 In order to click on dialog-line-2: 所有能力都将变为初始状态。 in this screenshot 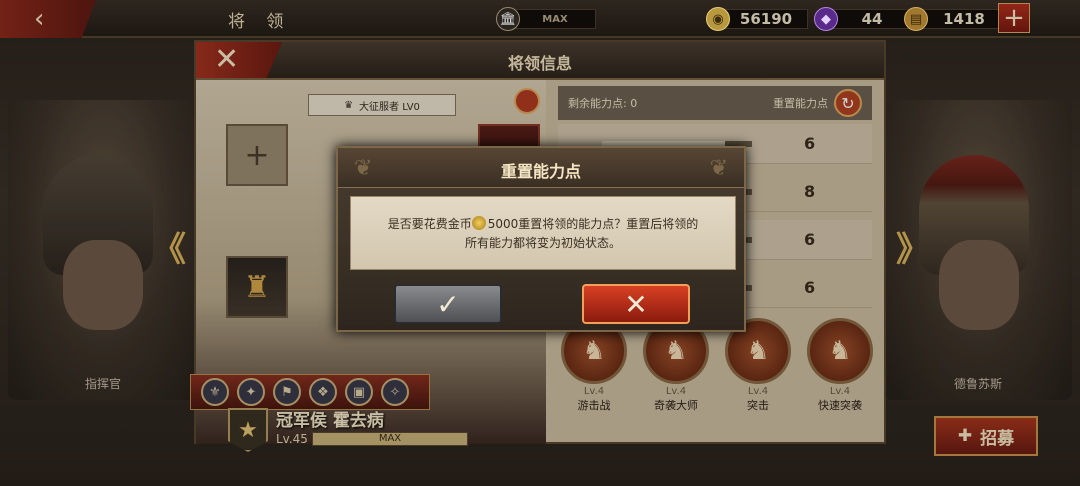, I will do `click(542, 243)`.